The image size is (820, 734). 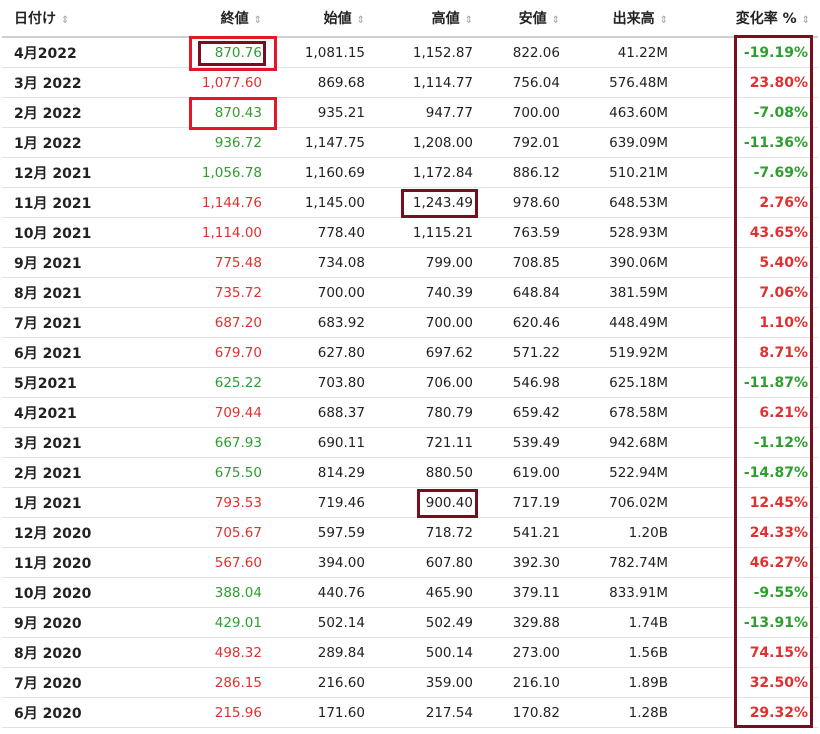 What do you see at coordinates (321, 142) in the screenshot?
I see `cell-open: 1,147.75` at bounding box center [321, 142].